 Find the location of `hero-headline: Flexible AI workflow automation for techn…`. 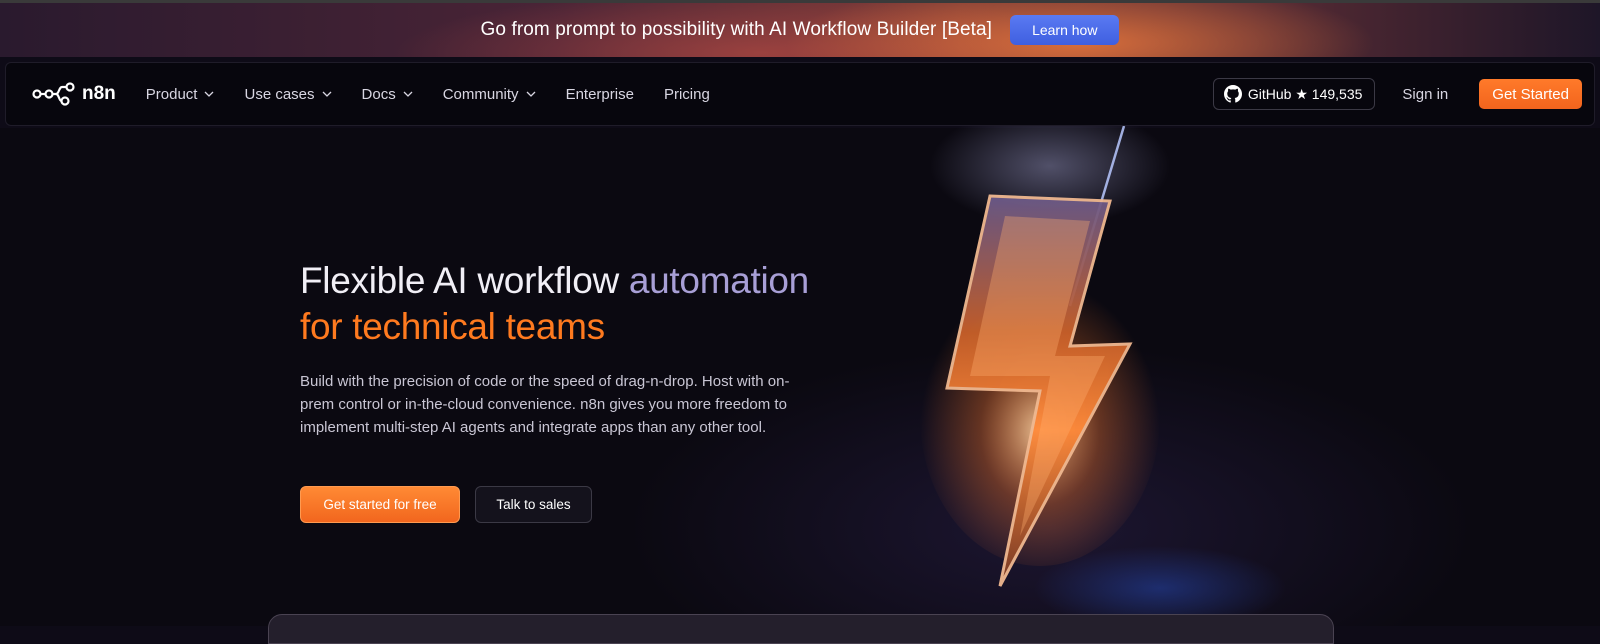

hero-headline: Flexible AI workflow automation for techn… is located at coordinates (554, 304).